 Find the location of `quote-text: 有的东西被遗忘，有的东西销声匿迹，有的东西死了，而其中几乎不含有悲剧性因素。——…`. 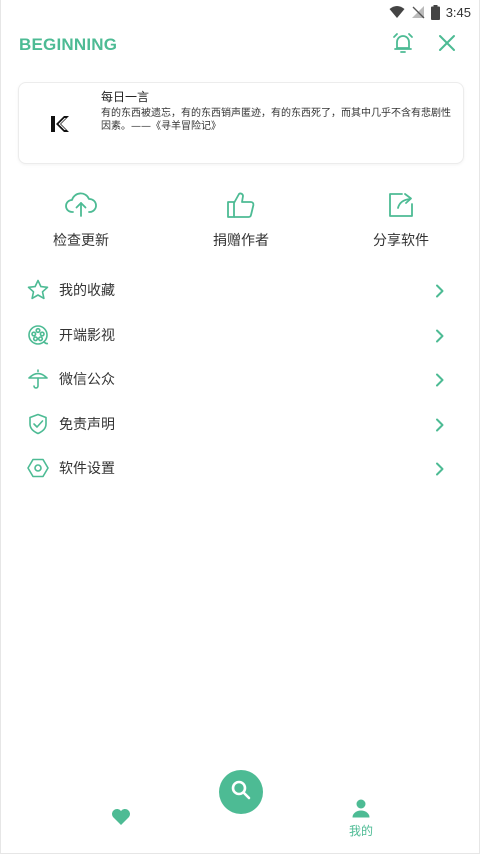

quote-text: 有的东西被遗忘，有的东西销声匿迹，有的东西死了，而其中几乎不含有悲剧性因素。——… is located at coordinates (276, 120).